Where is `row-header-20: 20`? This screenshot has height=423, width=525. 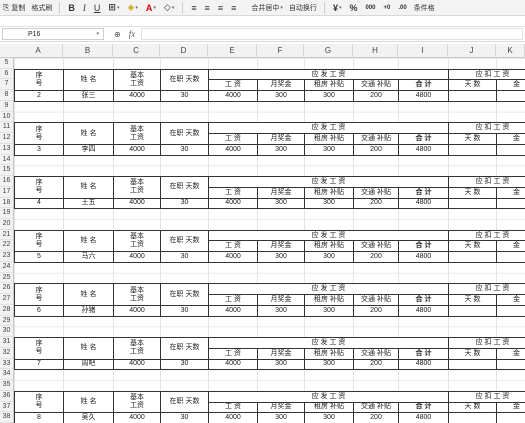 row-header-20: 20 is located at coordinates (6, 224).